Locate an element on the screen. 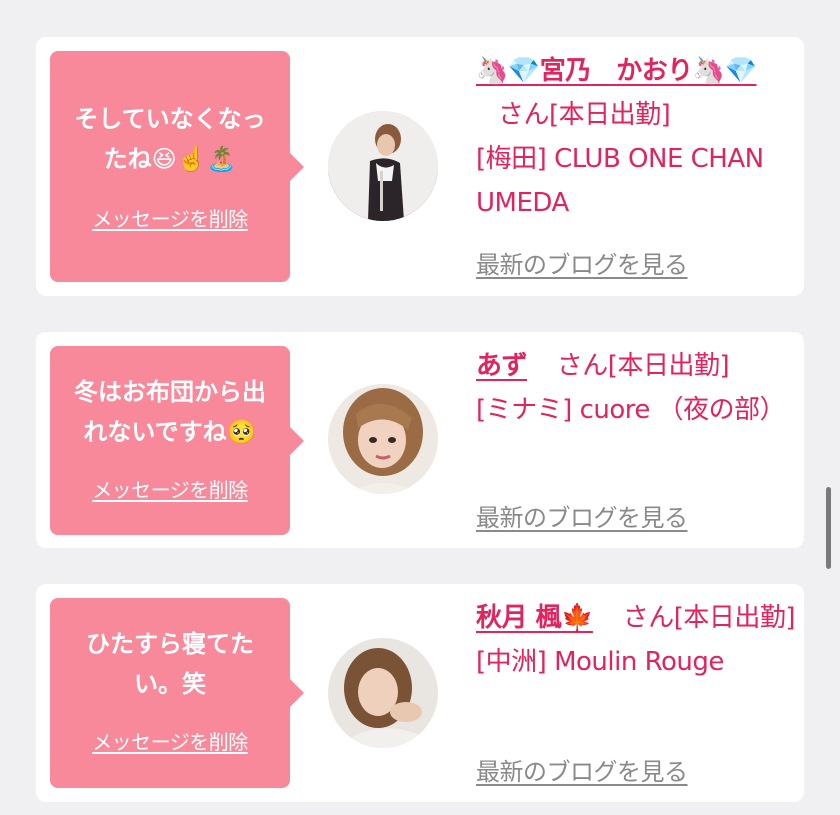  message-text: ひたすら寝てた い。笑 is located at coordinates (170, 664).